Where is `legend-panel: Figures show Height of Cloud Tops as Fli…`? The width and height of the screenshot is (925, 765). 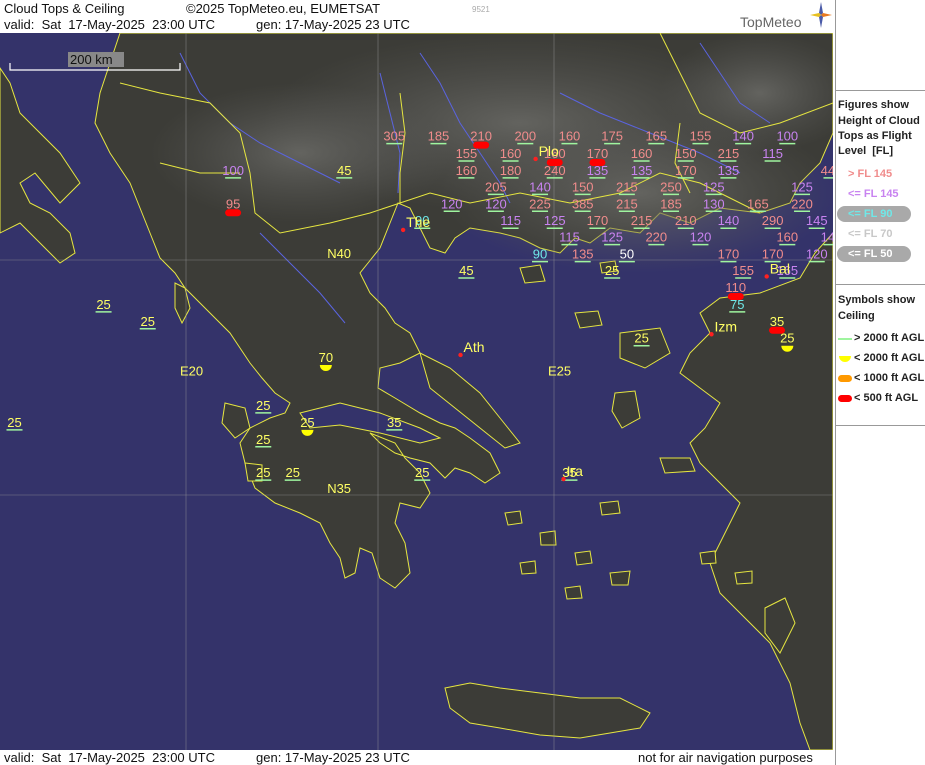 legend-panel: Figures show Height of Cloud Tops as Fli… is located at coordinates (880, 382).